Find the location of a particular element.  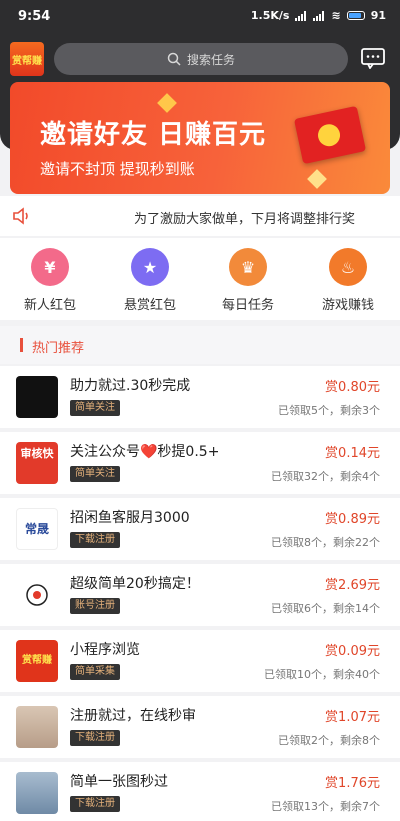

notice-text: 为了激励大家做单，下月将调整排行奖 is located at coordinates (245, 219).